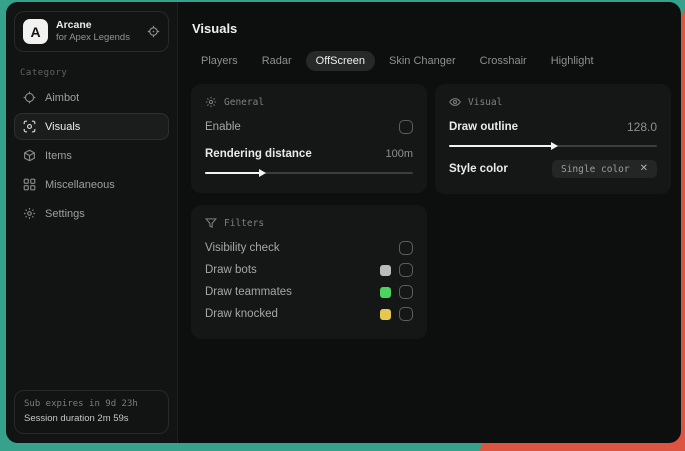  What do you see at coordinates (385, 314) in the screenshot?
I see `draw-knocked-color-swatch` at bounding box center [385, 314].